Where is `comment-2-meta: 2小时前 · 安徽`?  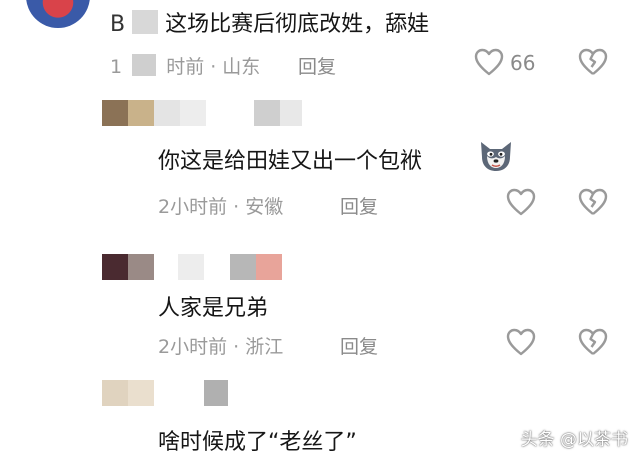
comment-2-meta: 2小时前 · 安徽 is located at coordinates (221, 207).